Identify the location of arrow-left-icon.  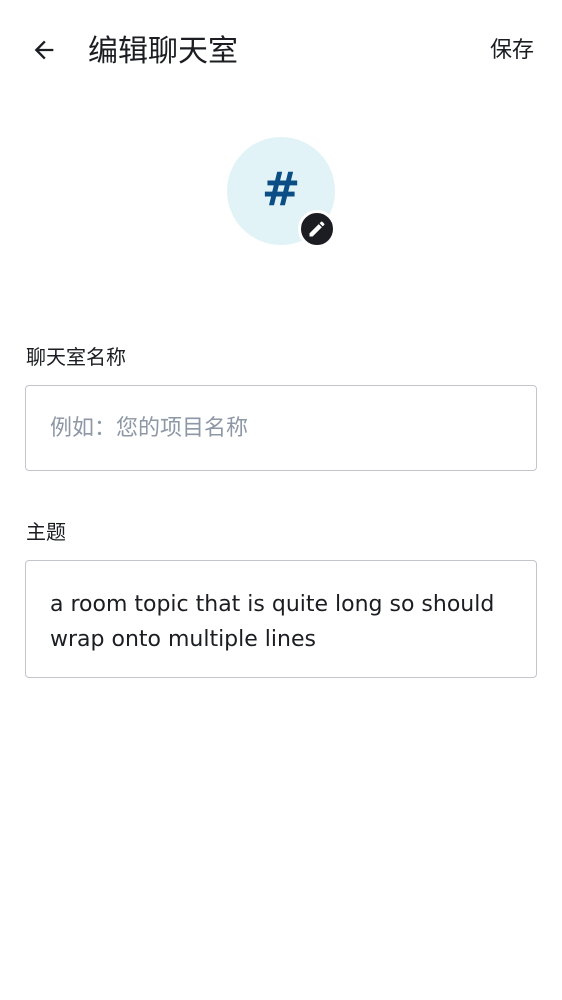
(44, 50).